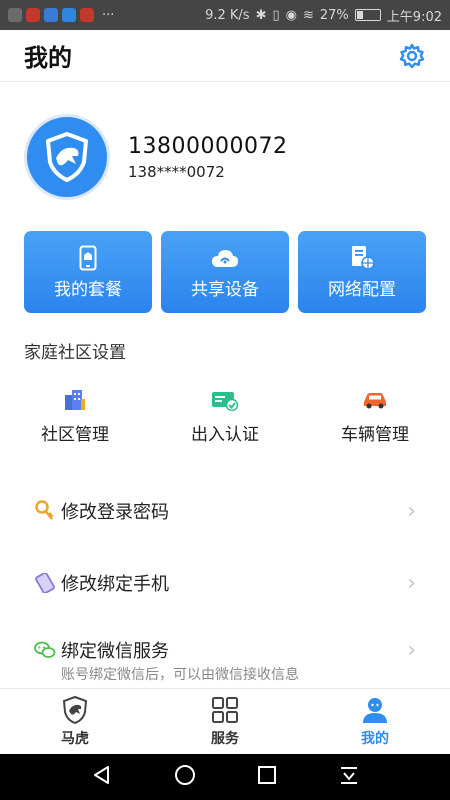 The height and width of the screenshot is (800, 450). I want to click on more-notifications-icon: ···, so click(108, 15).